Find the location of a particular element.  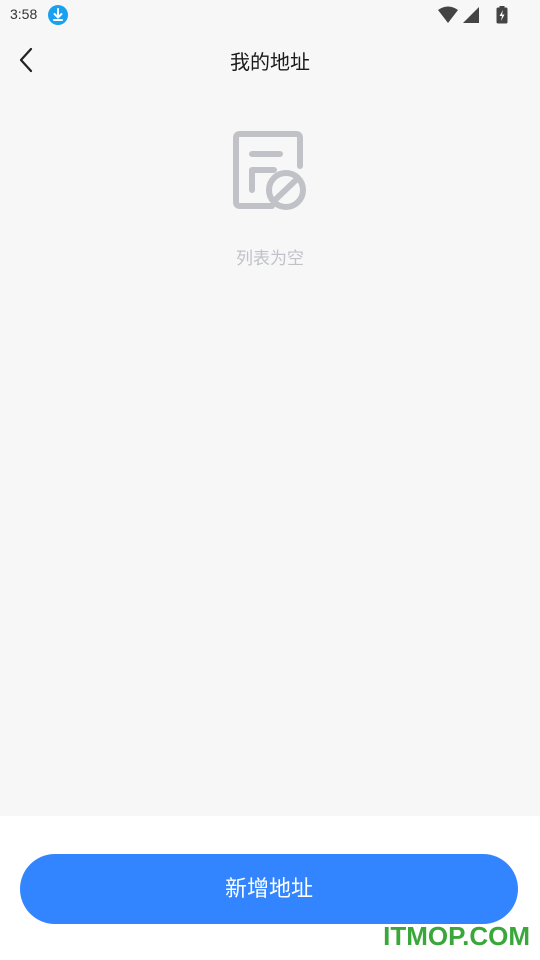

status-bar: 3:58 is located at coordinates (270, 15).